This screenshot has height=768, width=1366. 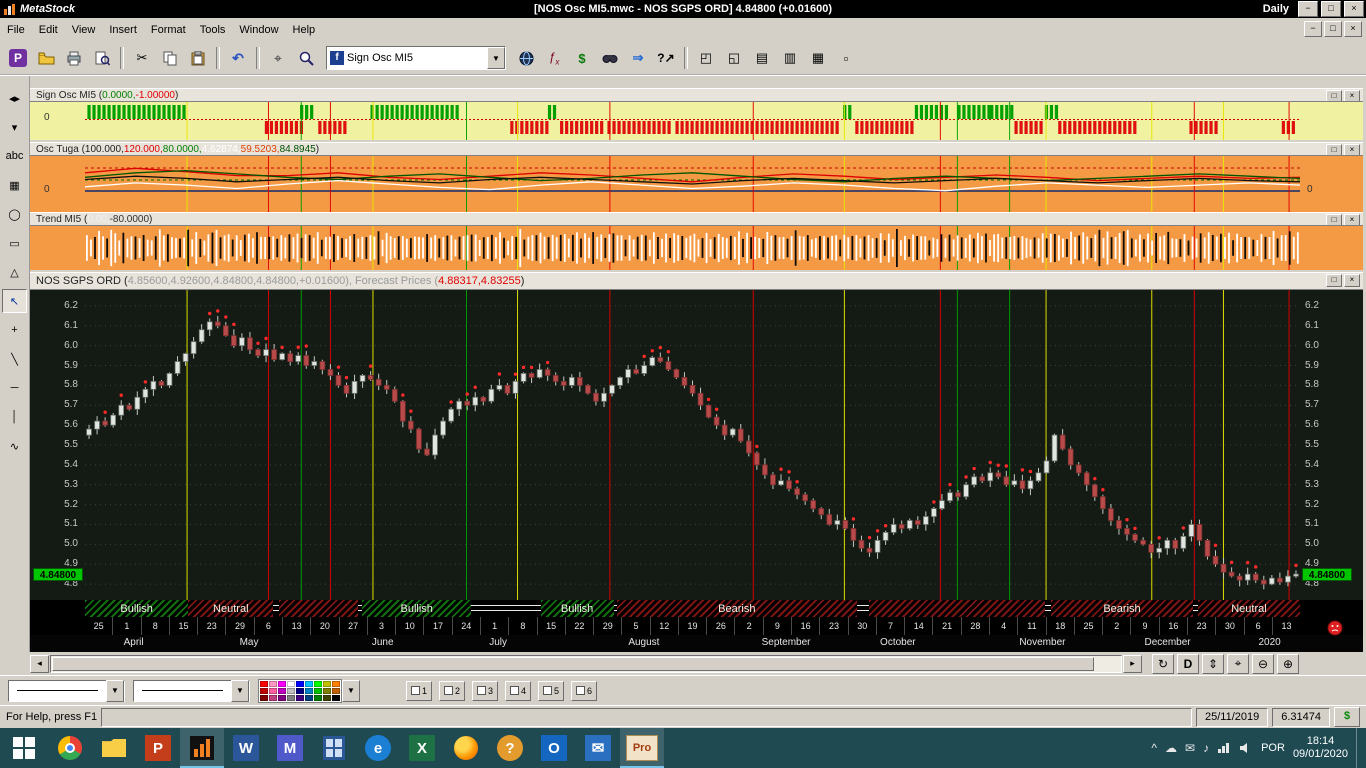 I want to click on zoom-preset-4: 4, so click(x=518, y=690).